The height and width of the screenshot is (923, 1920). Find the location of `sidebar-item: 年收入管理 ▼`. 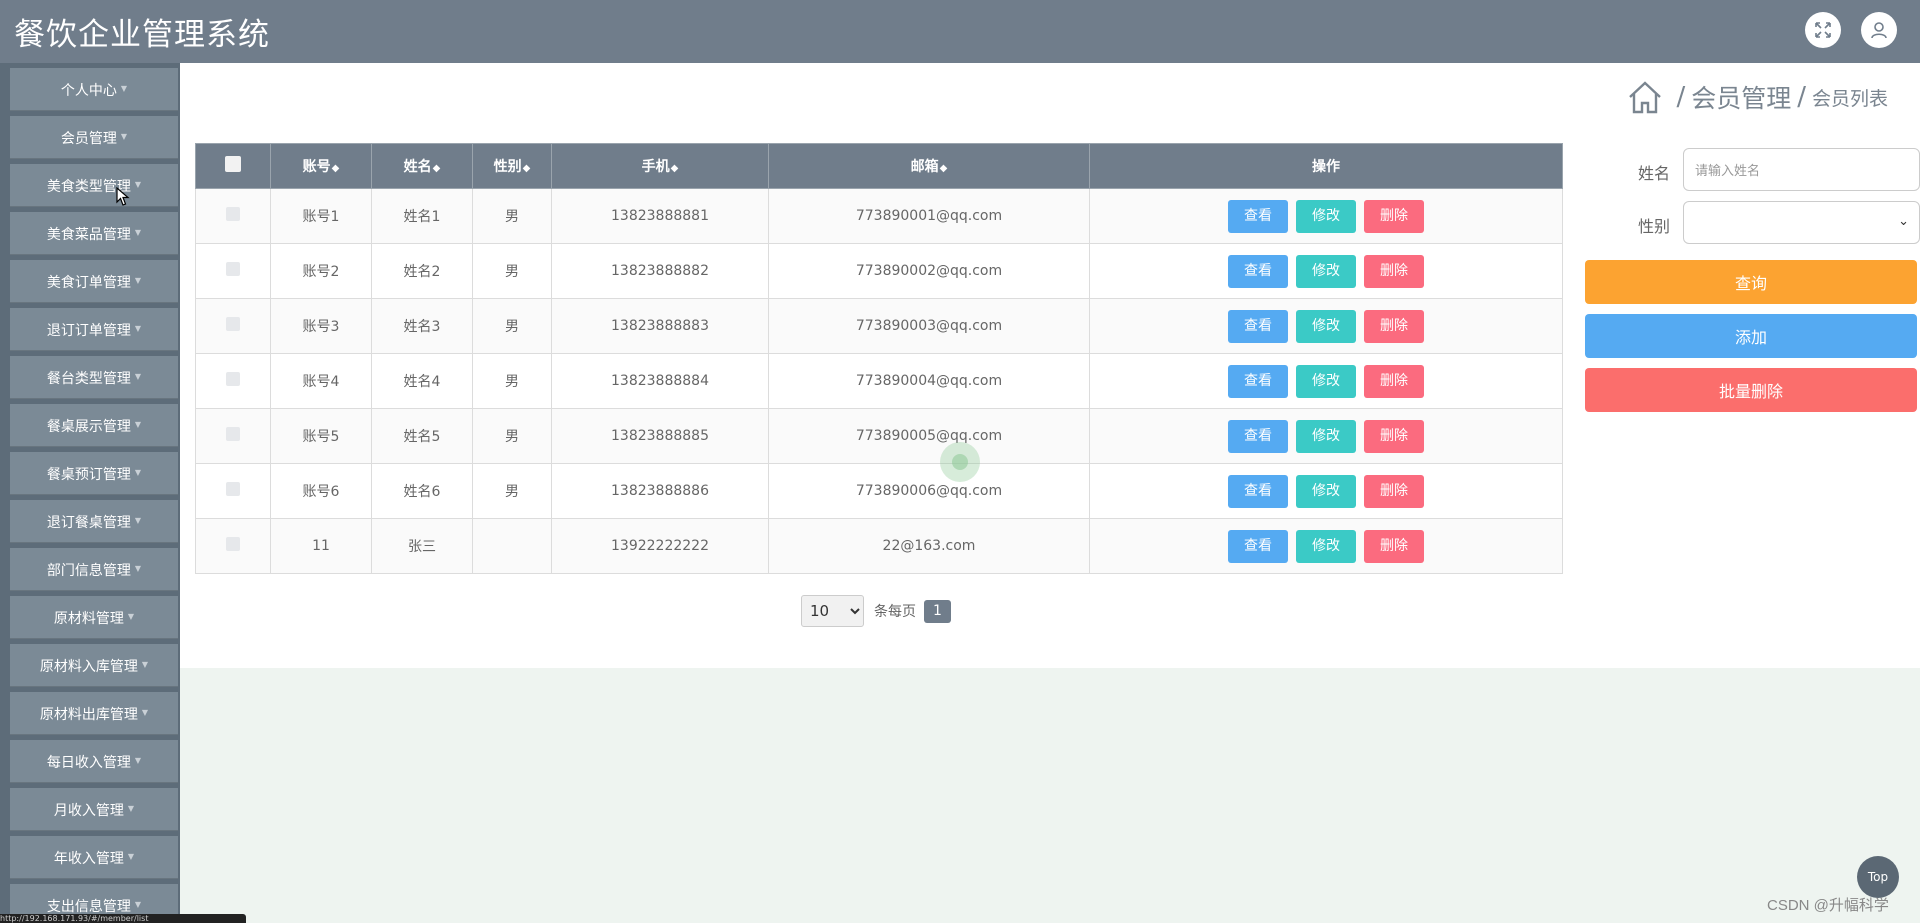

sidebar-item: 年收入管理 ▼ is located at coordinates (94, 857).